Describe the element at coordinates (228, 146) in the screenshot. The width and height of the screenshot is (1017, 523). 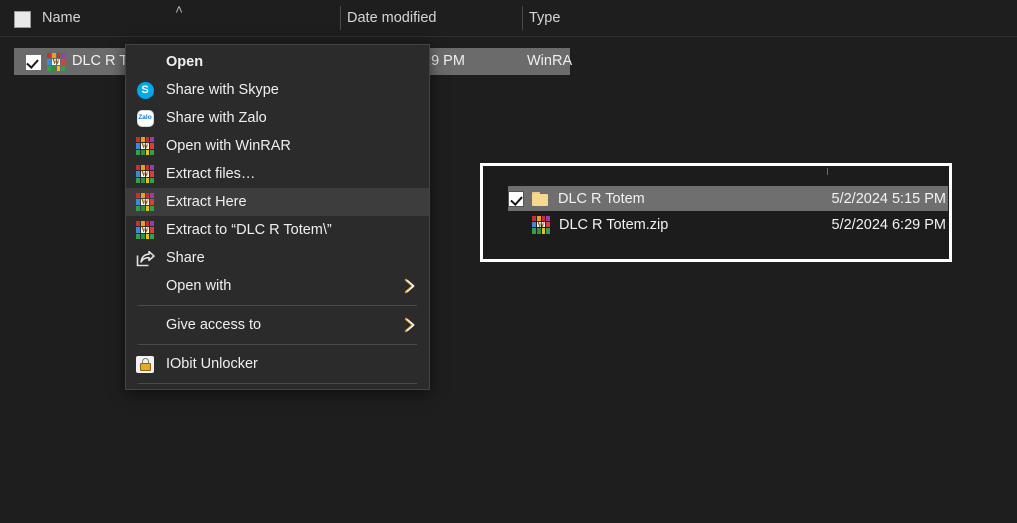
I see `menu-item-label: Open with WinRAR` at that location.